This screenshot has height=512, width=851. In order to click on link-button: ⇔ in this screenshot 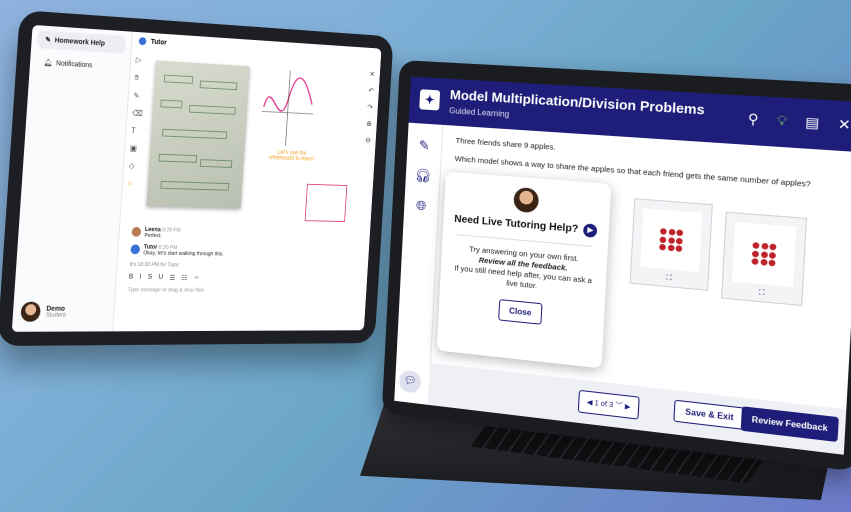, I will do `click(196, 278)`.